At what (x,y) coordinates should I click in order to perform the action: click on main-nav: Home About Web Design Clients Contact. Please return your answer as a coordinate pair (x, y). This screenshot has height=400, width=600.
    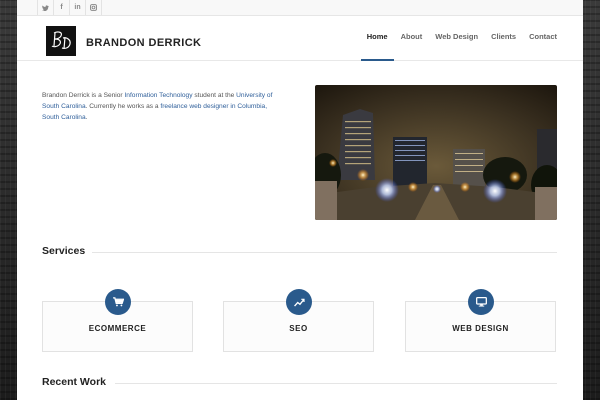
    Looking at the image, I should click on (455, 46).